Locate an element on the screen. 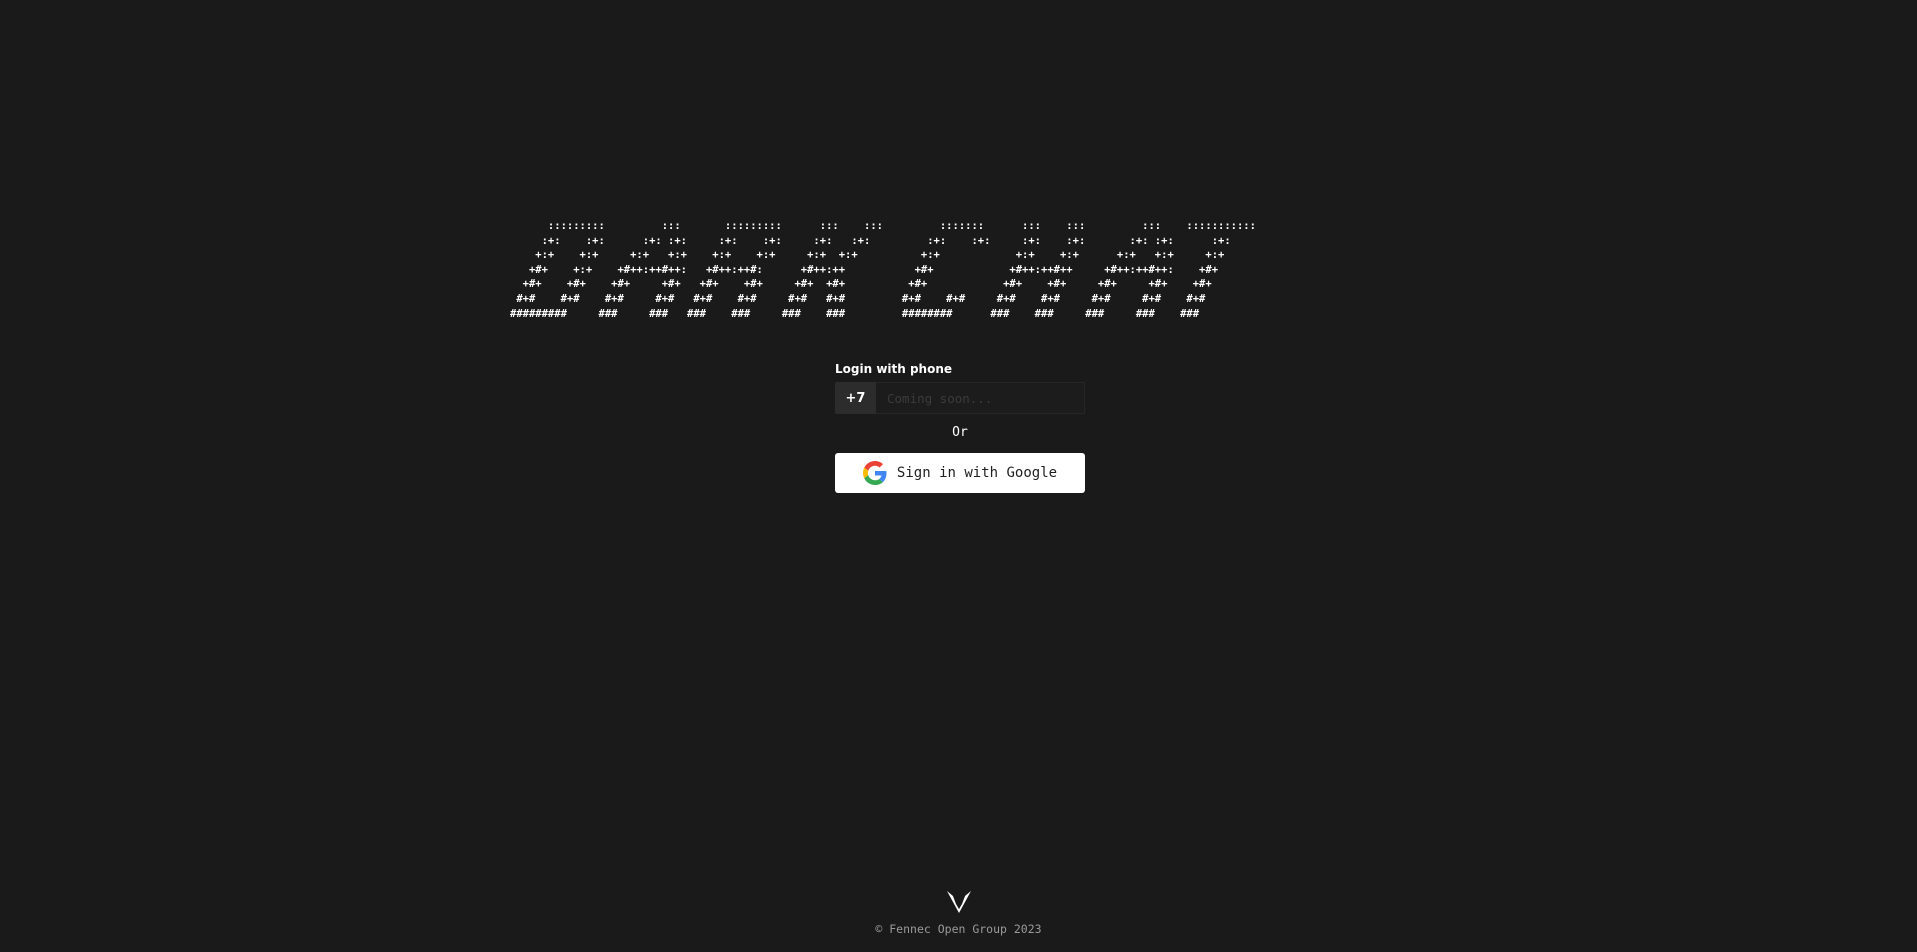 This screenshot has width=1917, height=952. phone-input-group: +7 is located at coordinates (960, 398).